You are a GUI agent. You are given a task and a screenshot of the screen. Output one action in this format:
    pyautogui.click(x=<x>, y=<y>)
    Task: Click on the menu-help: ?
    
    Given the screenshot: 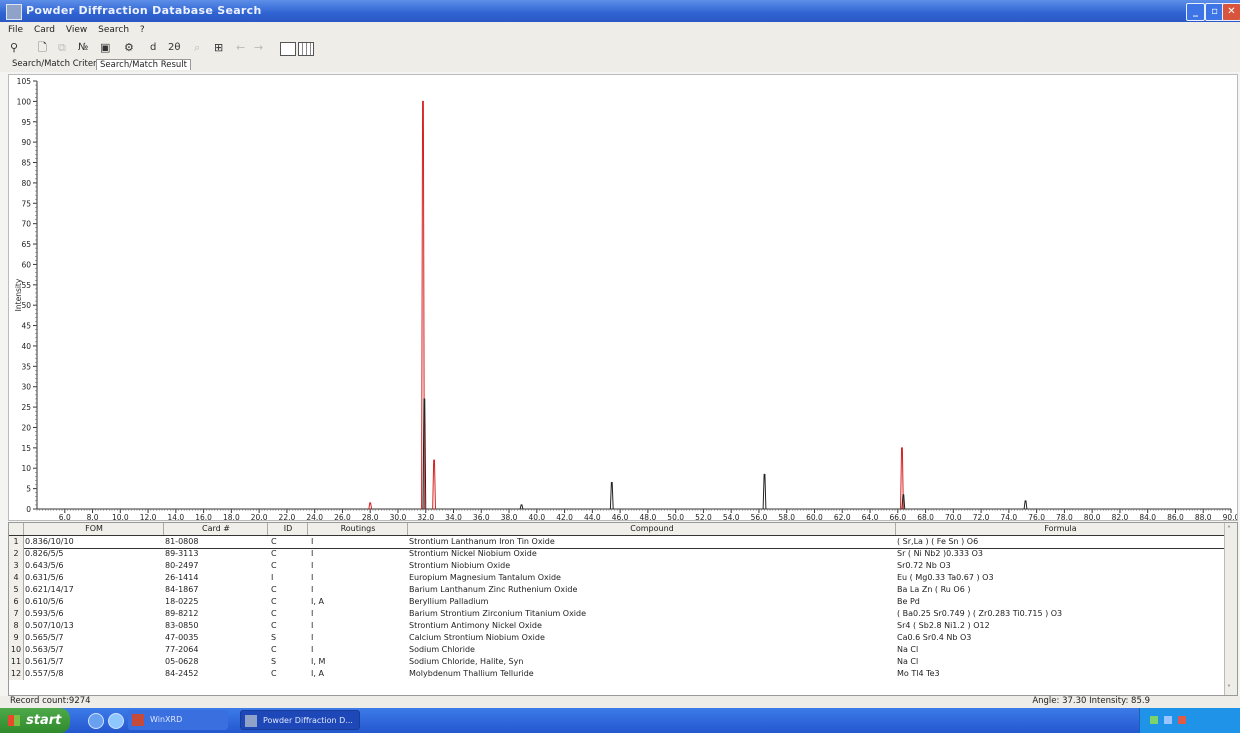 What is the action you would take?
    pyautogui.click(x=142, y=30)
    